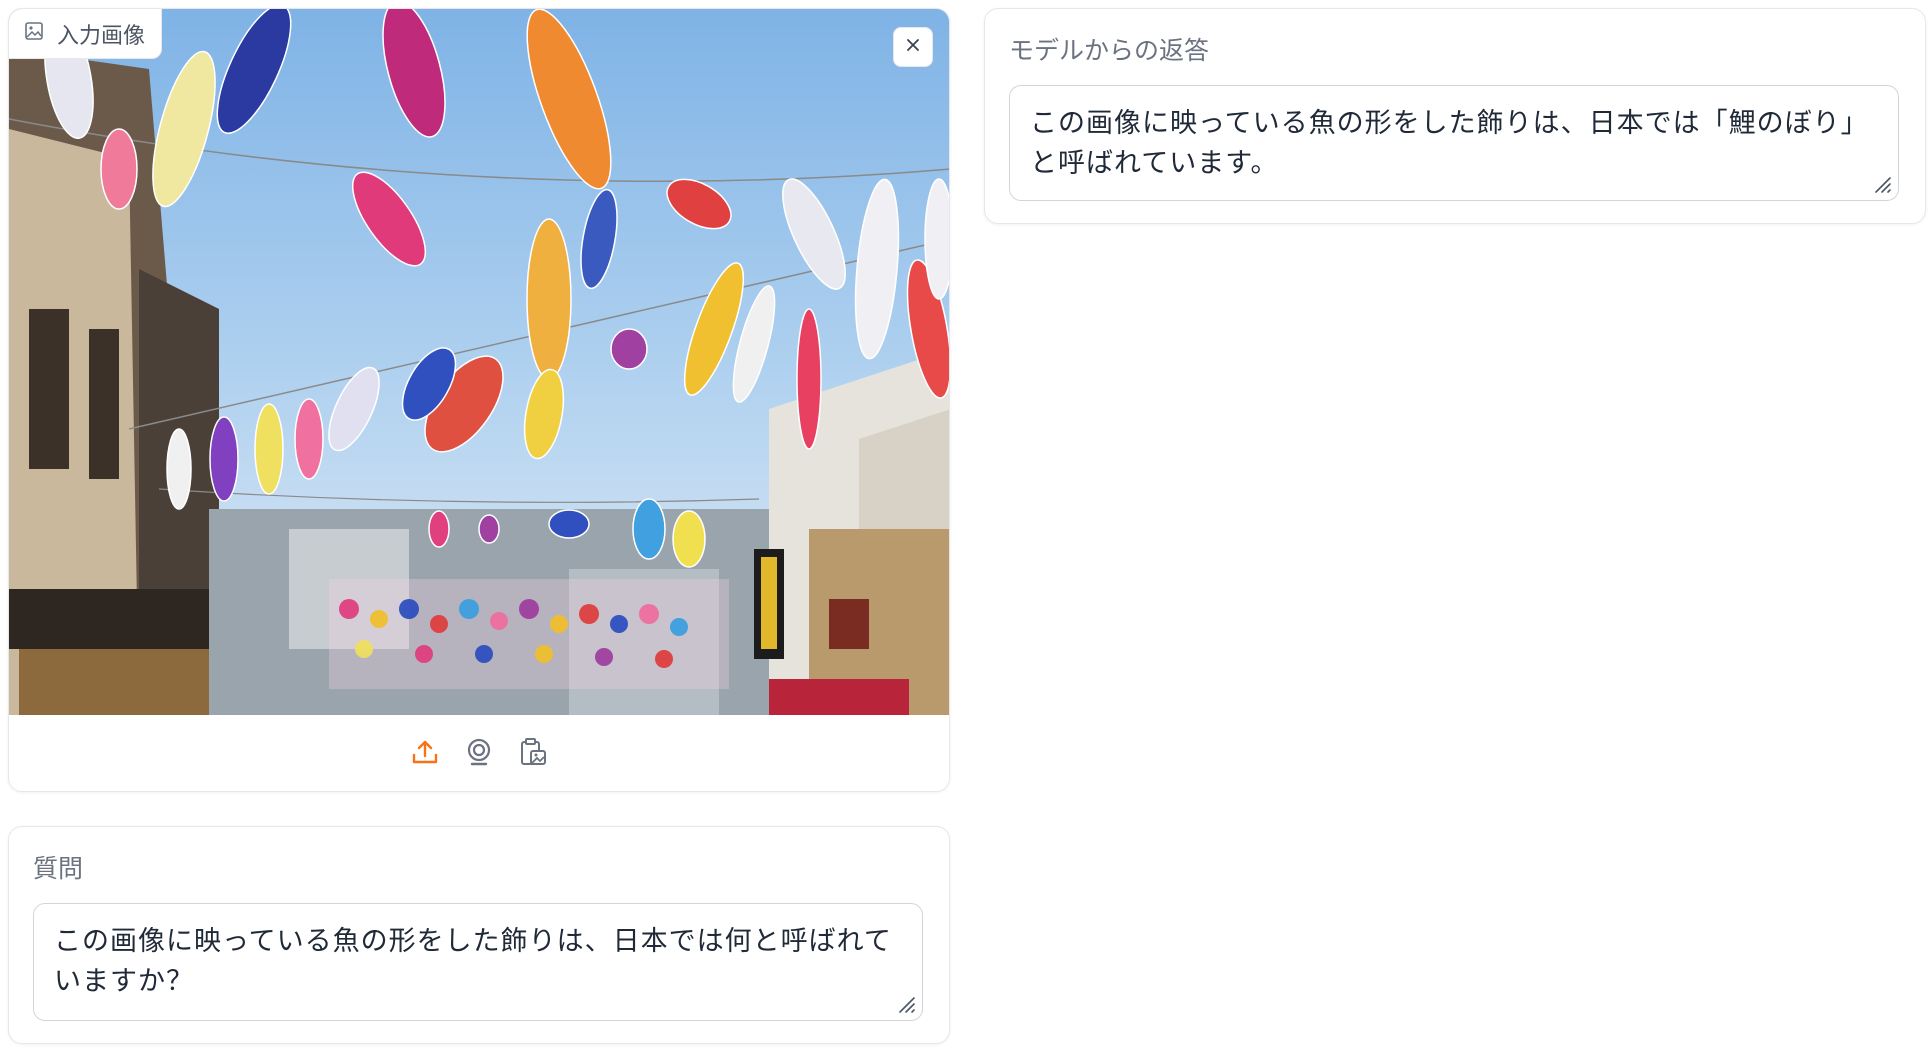 Image resolution: width=1932 pixels, height=1056 pixels. I want to click on answer-textarea: この画像に映っている魚の形をした飾りは、日本では「鯉のぼり」と呼ばれています。, so click(1454, 143).